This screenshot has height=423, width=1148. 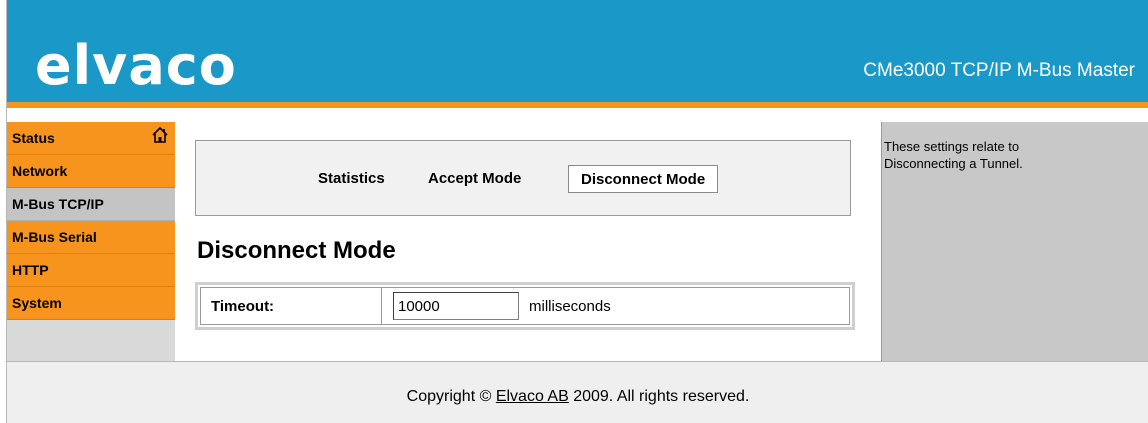 What do you see at coordinates (381, 306) in the screenshot?
I see `cell-divider` at bounding box center [381, 306].